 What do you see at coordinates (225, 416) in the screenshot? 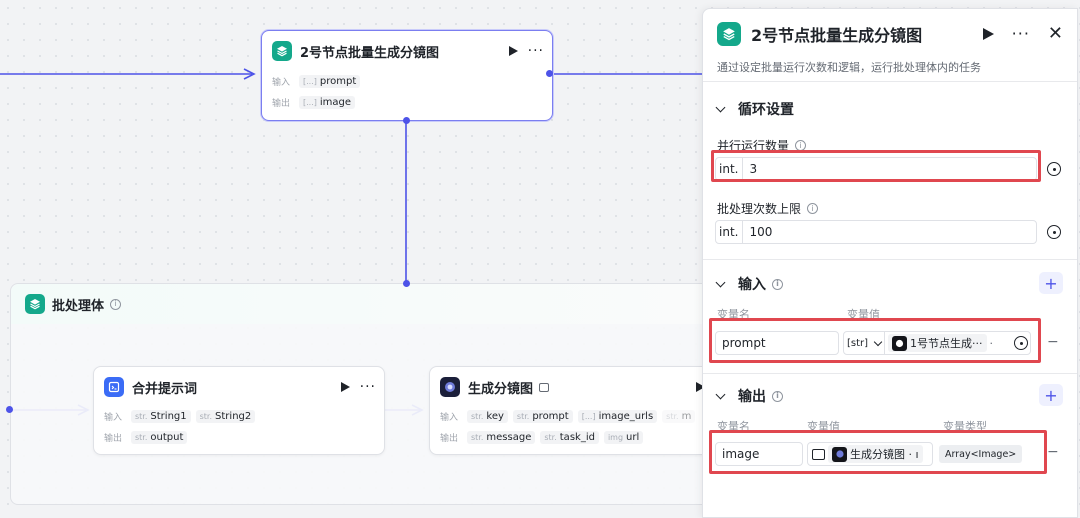
I see `input-var-tag: str. String2` at bounding box center [225, 416].